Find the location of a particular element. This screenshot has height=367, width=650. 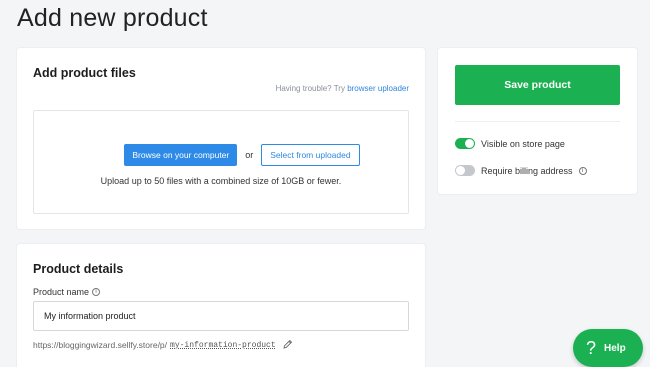

trouble-note: Having trouble? Try browser uploader is located at coordinates (342, 88).